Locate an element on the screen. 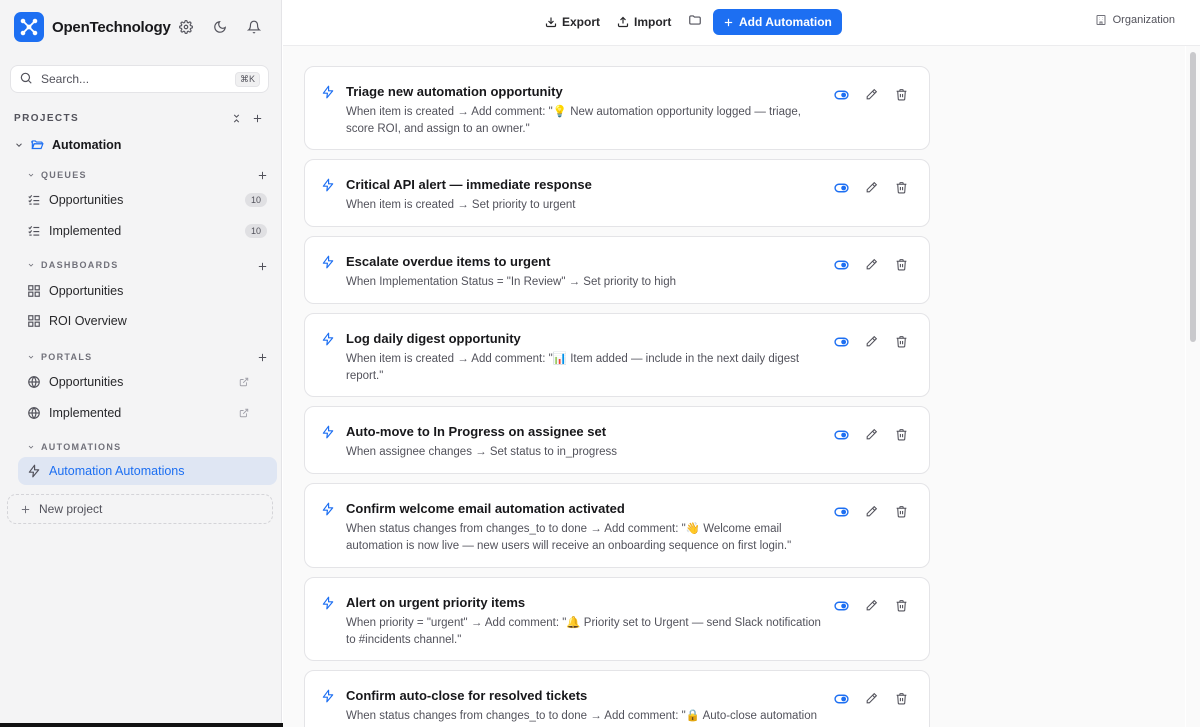 The image size is (1200, 727). gear-icon is located at coordinates (186, 27).